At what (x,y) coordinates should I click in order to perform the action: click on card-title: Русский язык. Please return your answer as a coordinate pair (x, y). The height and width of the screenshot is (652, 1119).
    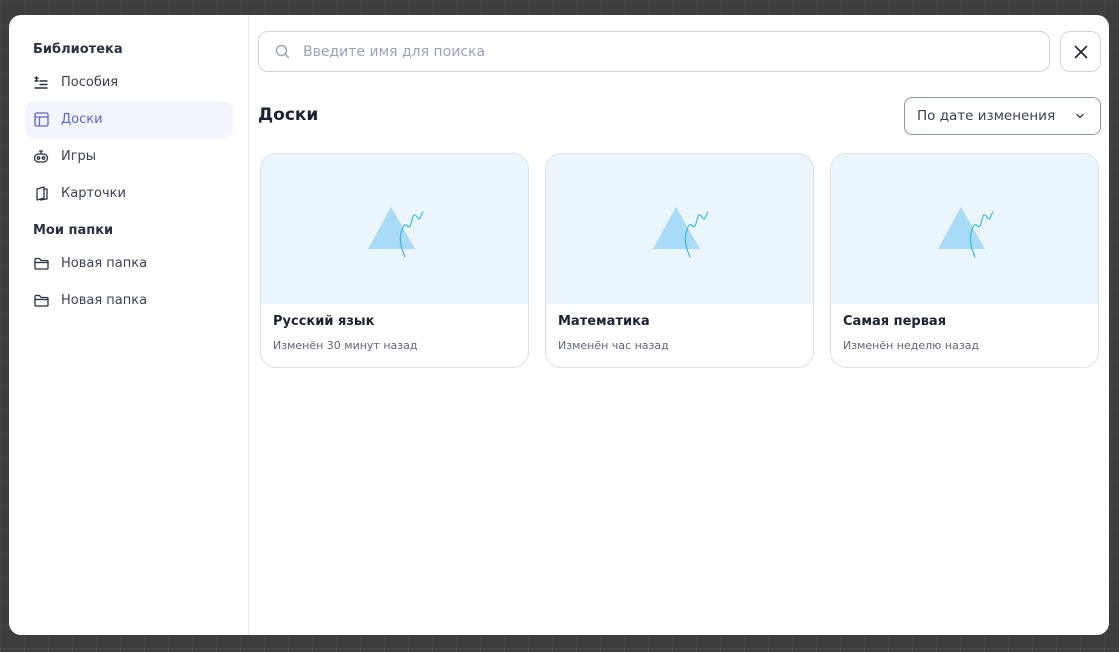
    Looking at the image, I should click on (324, 321).